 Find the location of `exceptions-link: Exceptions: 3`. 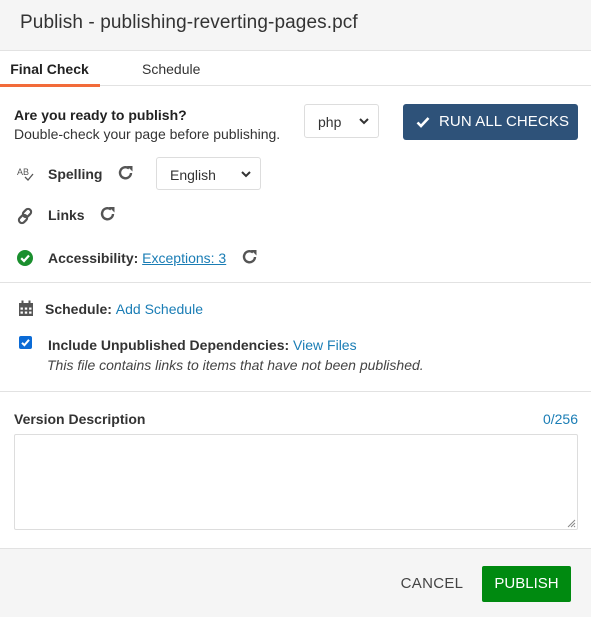

exceptions-link: Exceptions: 3 is located at coordinates (184, 258).